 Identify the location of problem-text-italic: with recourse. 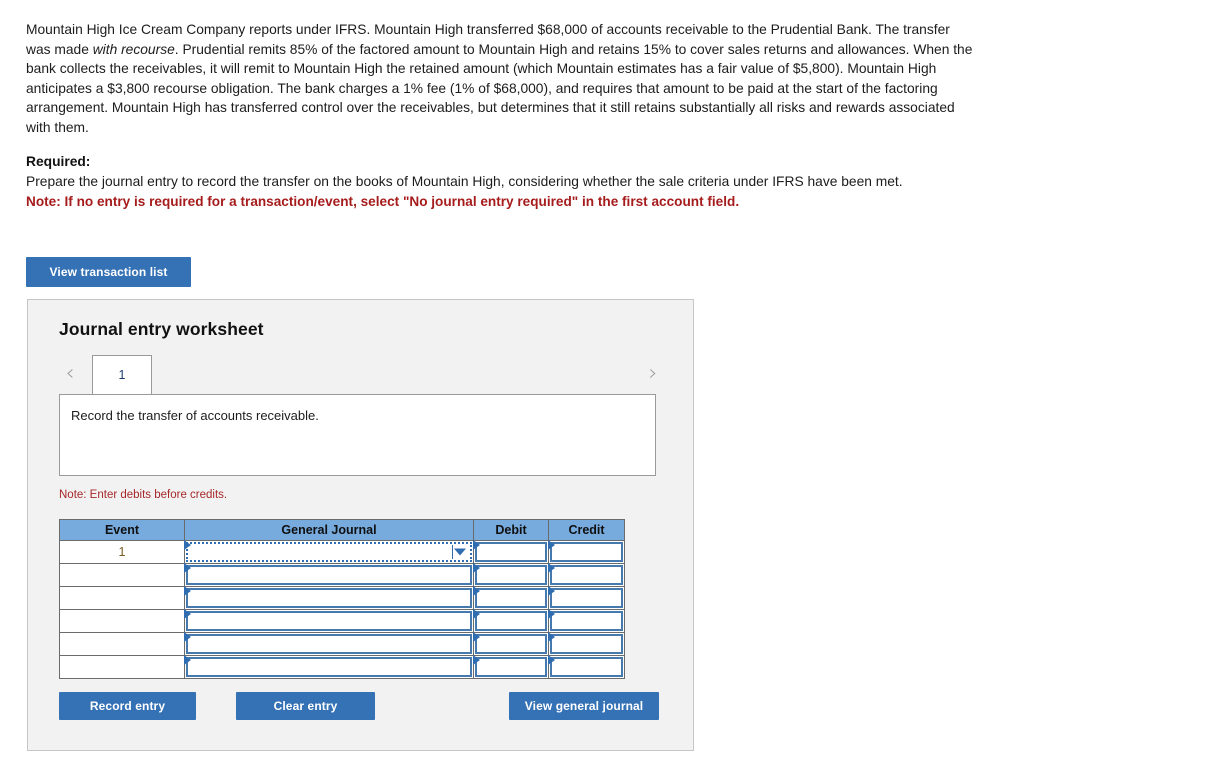
(133, 49).